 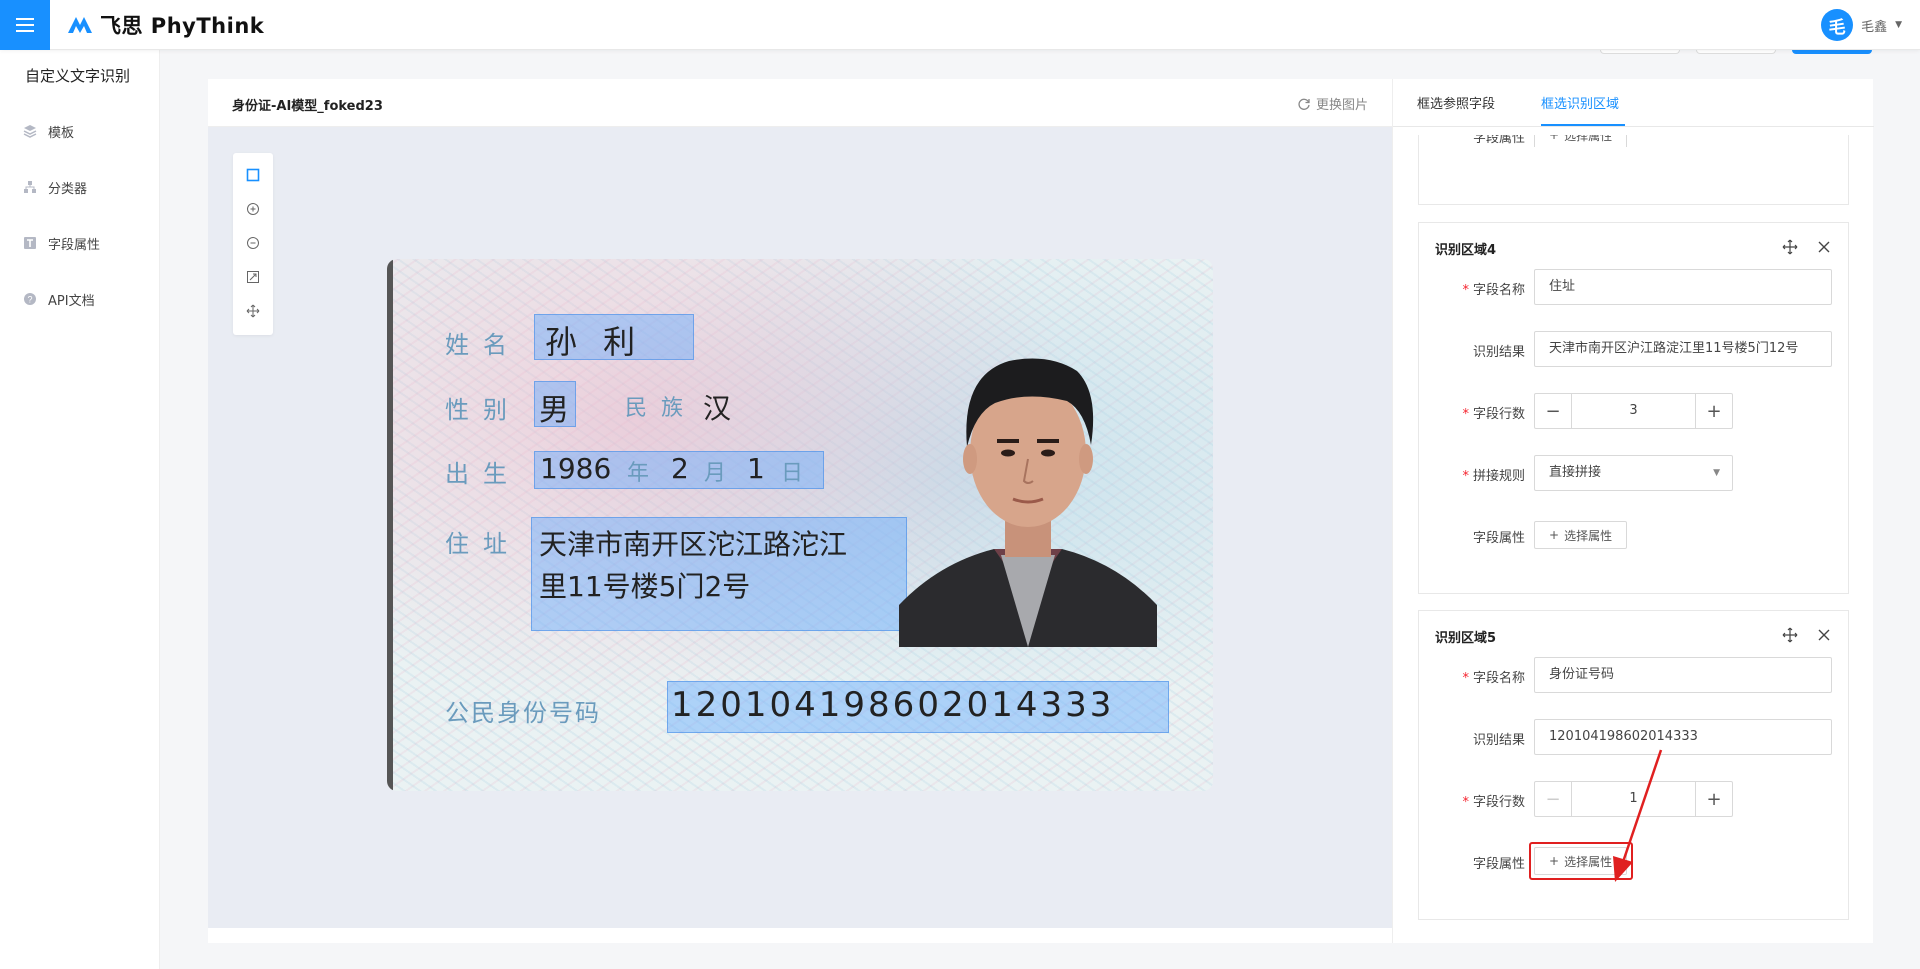 I want to click on canvas-toolbox, so click(x=253, y=244).